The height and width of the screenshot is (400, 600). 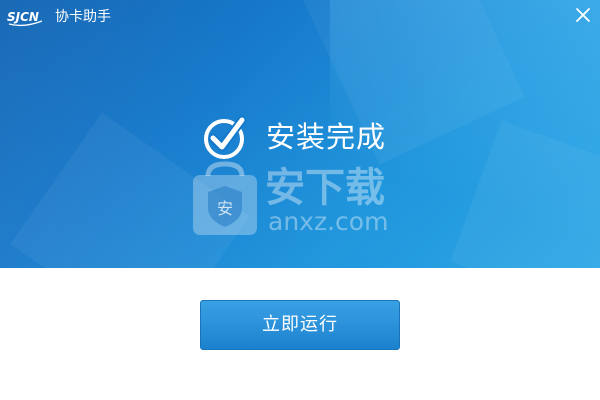 I want to click on logo-text: SJCN, so click(x=23, y=17).